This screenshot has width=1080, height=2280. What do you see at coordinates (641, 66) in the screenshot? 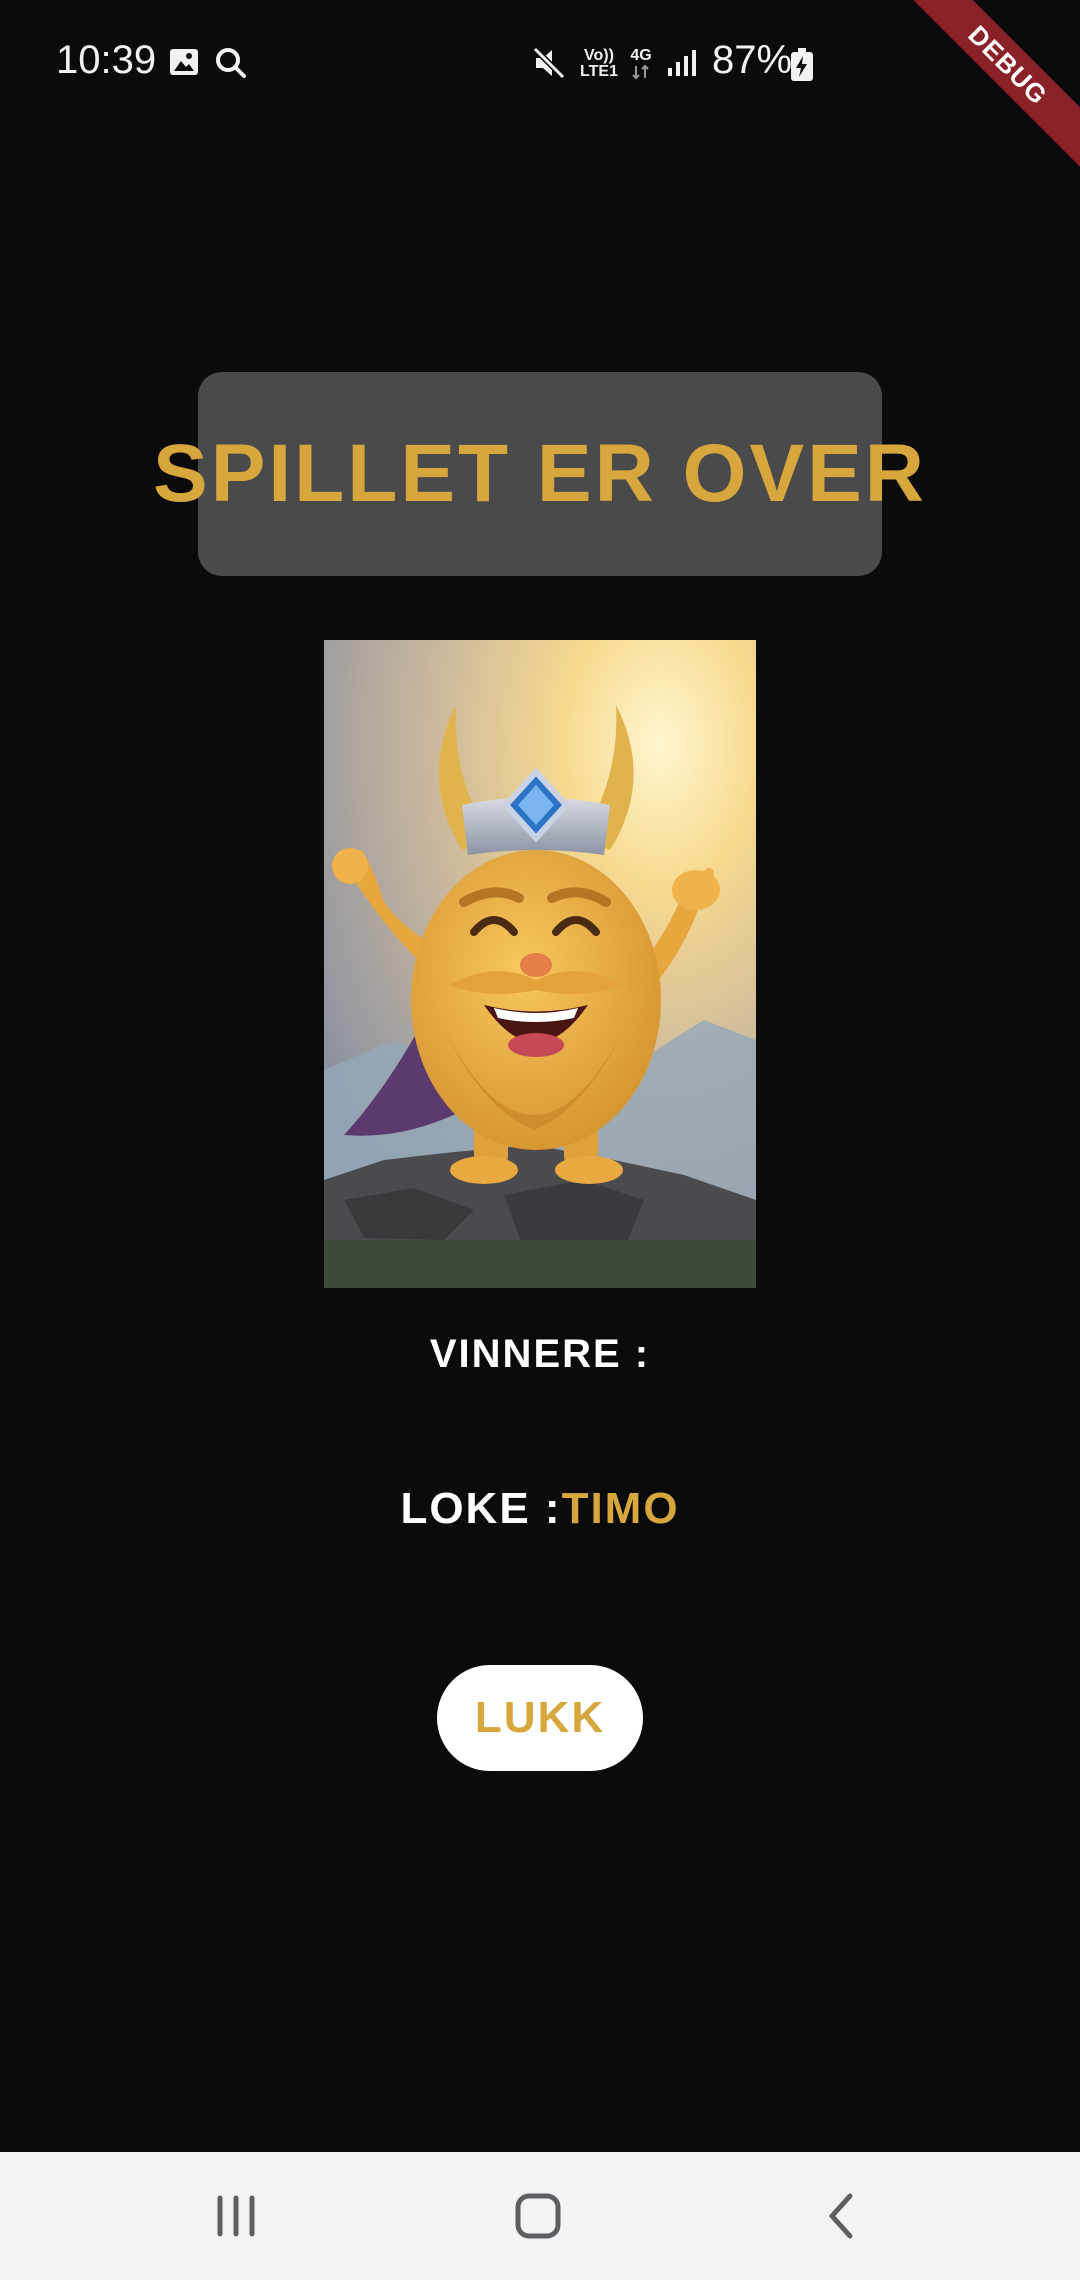
I see `network-4g-icon: 4G` at bounding box center [641, 66].